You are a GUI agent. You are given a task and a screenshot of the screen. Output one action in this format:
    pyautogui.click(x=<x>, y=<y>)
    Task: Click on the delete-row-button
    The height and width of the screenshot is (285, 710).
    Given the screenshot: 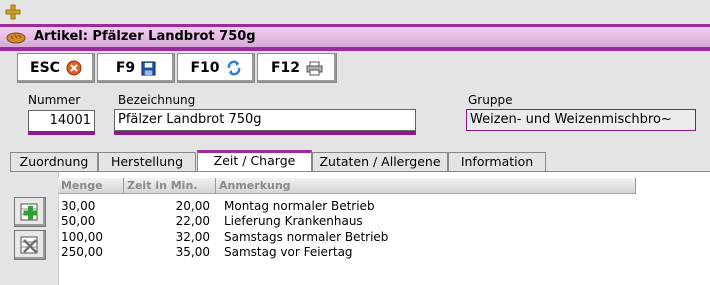 What is the action you would take?
    pyautogui.click(x=30, y=245)
    